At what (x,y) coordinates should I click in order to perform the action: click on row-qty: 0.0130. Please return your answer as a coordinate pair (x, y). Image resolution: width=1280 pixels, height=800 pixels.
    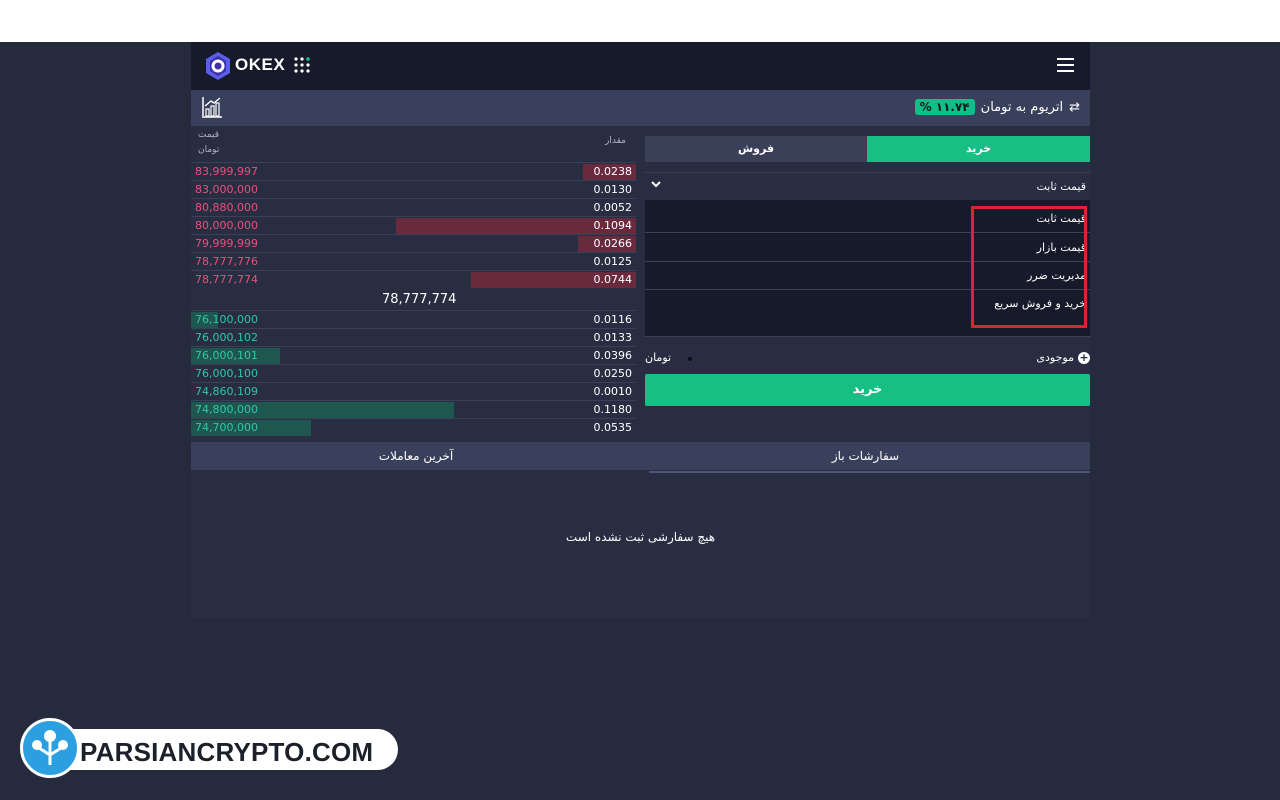
    Looking at the image, I should click on (613, 189).